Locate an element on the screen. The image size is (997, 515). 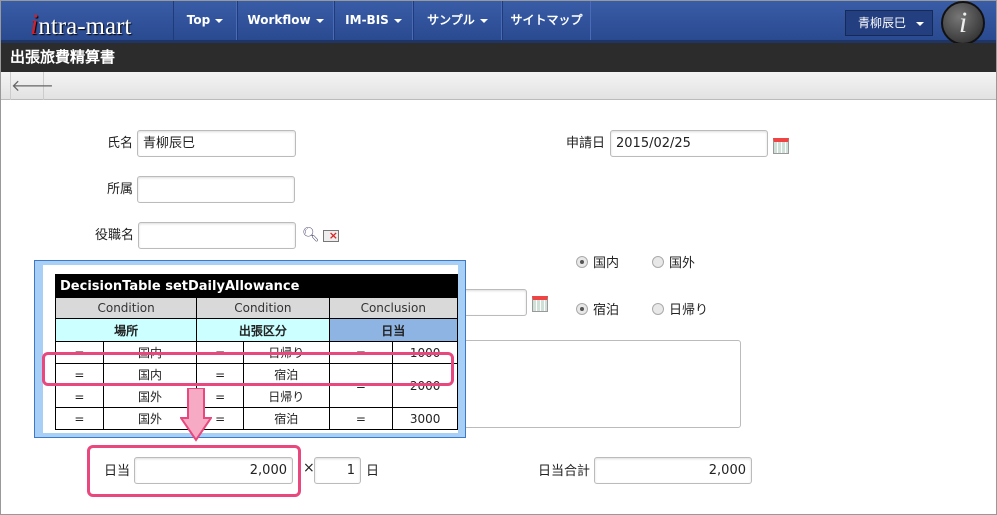
days-input: 1 is located at coordinates (337, 470).